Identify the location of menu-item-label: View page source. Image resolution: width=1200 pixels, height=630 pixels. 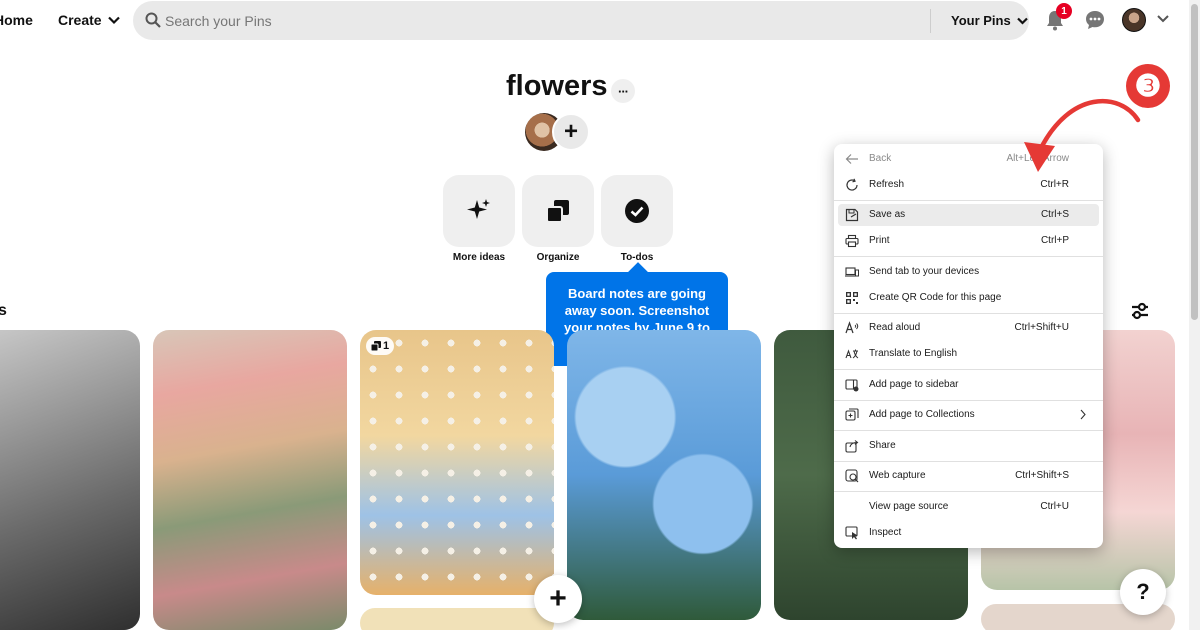
(909, 506).